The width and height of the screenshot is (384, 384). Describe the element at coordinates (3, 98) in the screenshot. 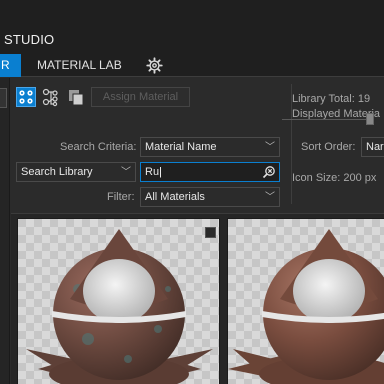

I see `left-tool-button` at that location.